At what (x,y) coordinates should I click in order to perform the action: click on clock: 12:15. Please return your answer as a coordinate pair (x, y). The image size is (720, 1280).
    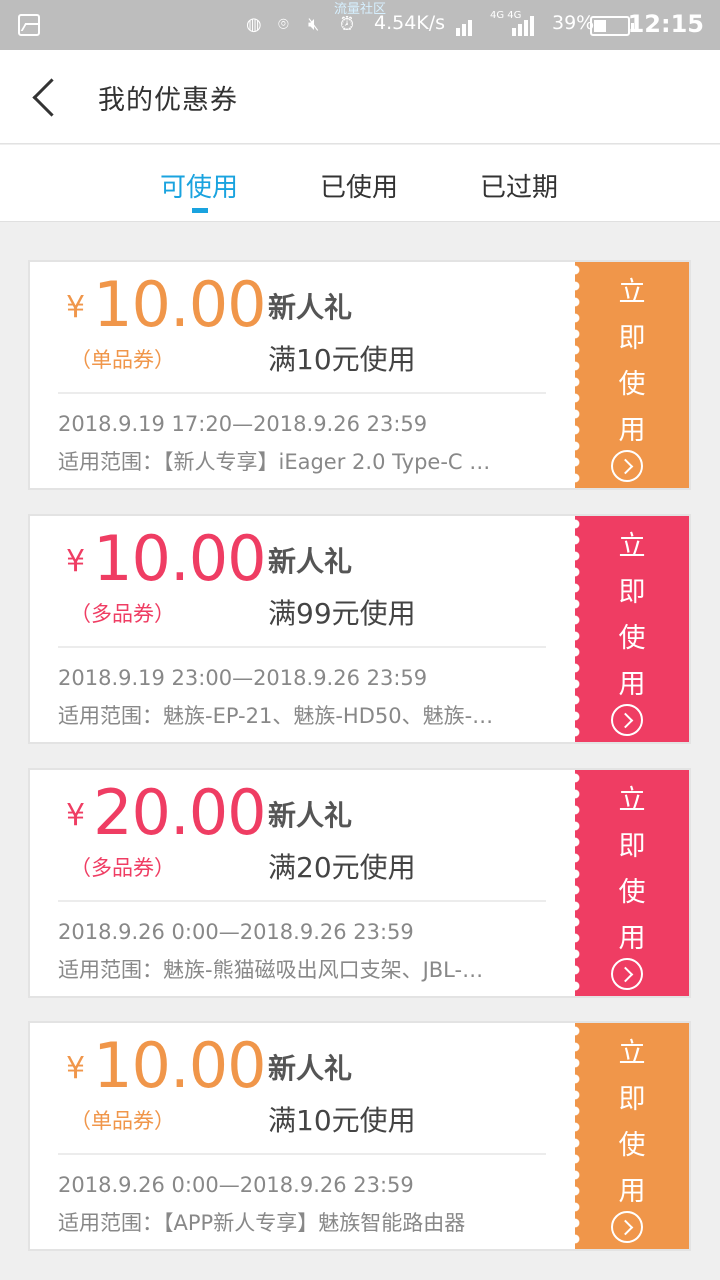
    Looking at the image, I should click on (665, 24).